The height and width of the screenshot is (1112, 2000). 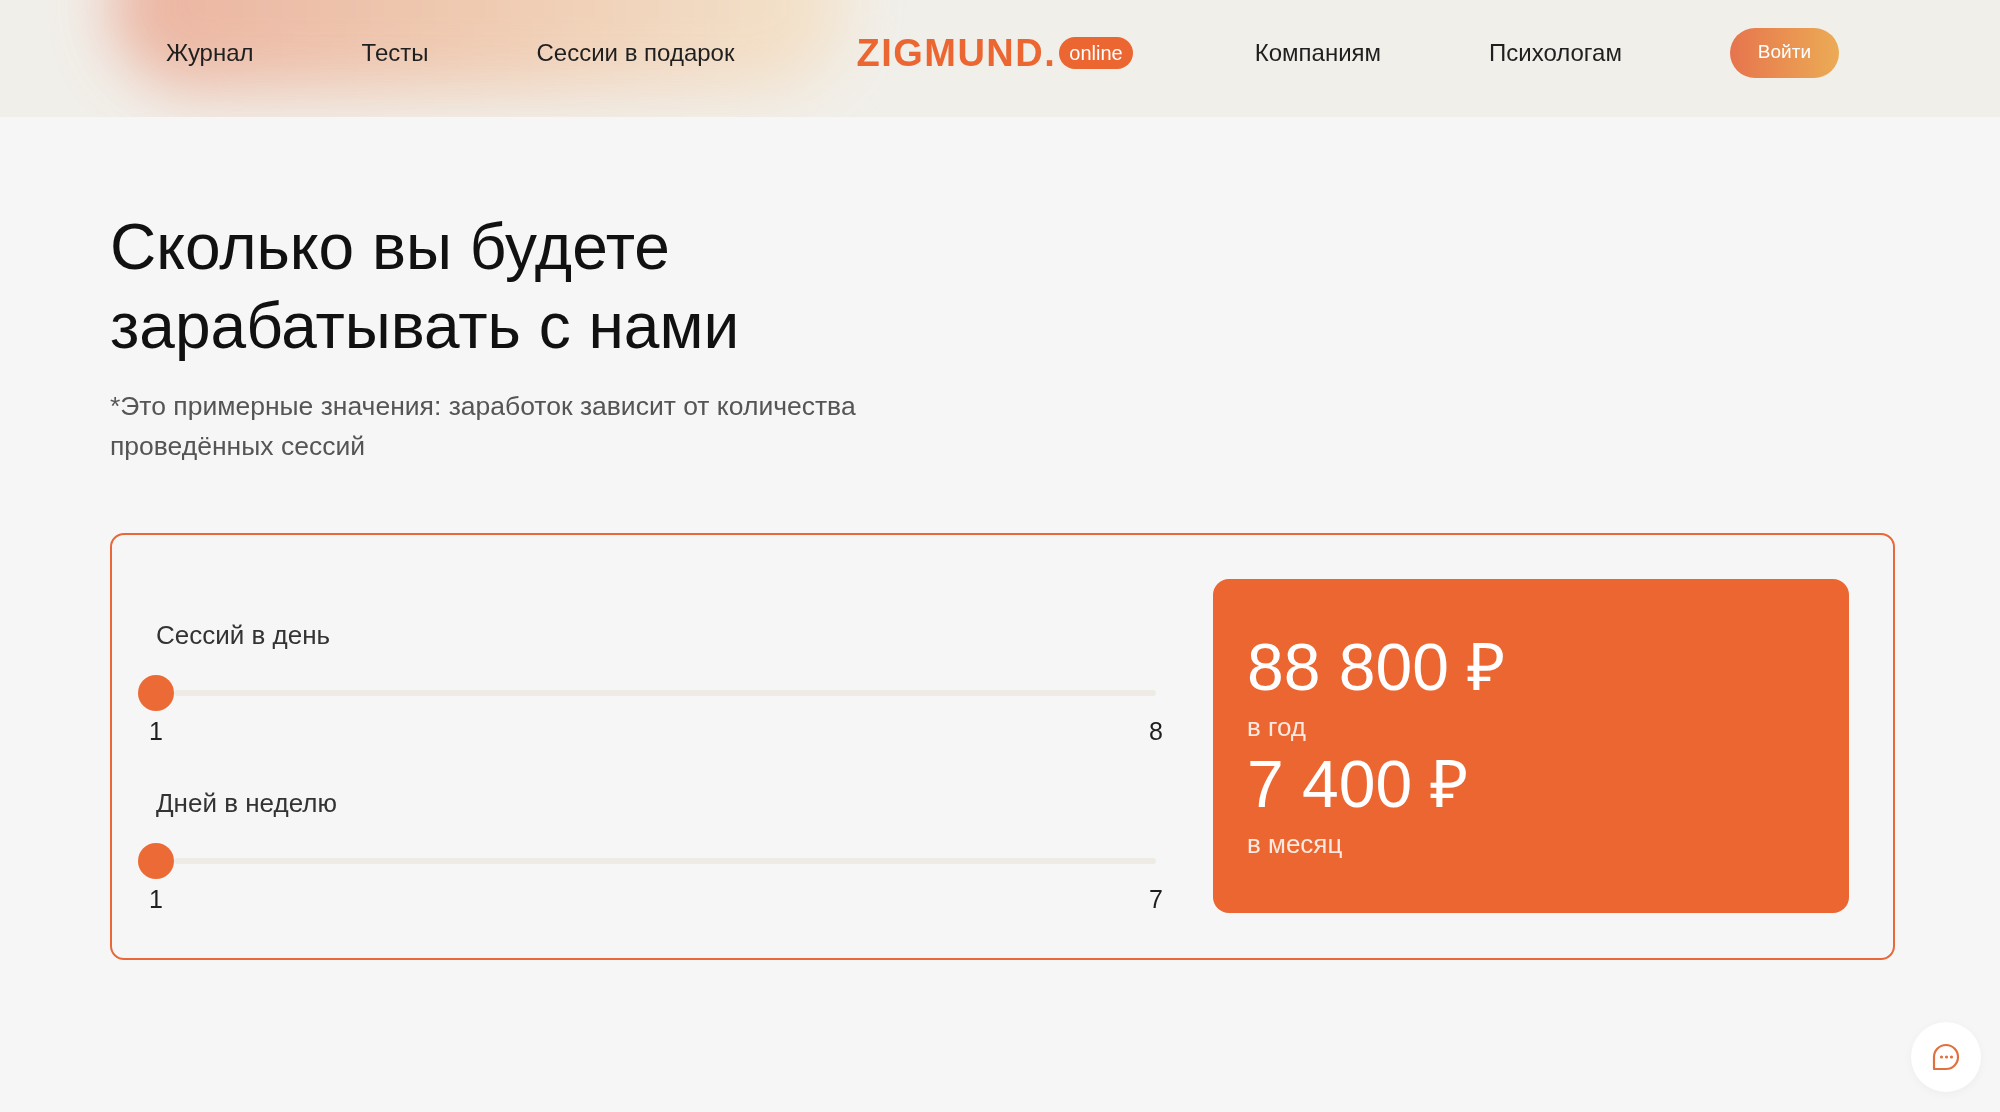 What do you see at coordinates (246, 803) in the screenshot?
I see `slider-label: Дней в неделю` at bounding box center [246, 803].